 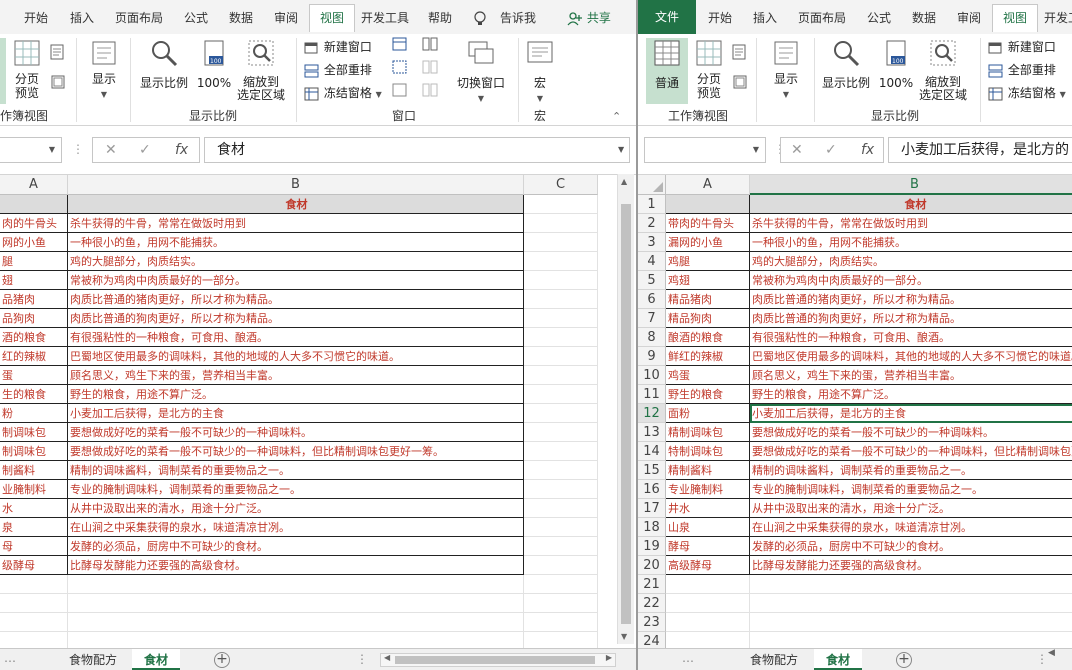 I want to click on cell-a: 带肉的牛骨头, so click(x=708, y=223).